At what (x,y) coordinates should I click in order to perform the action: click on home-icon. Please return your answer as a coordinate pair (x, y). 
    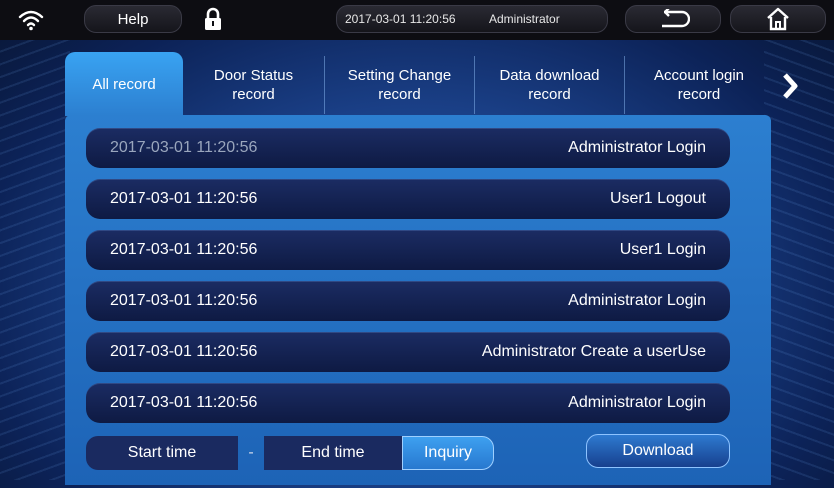
    Looking at the image, I should click on (778, 19).